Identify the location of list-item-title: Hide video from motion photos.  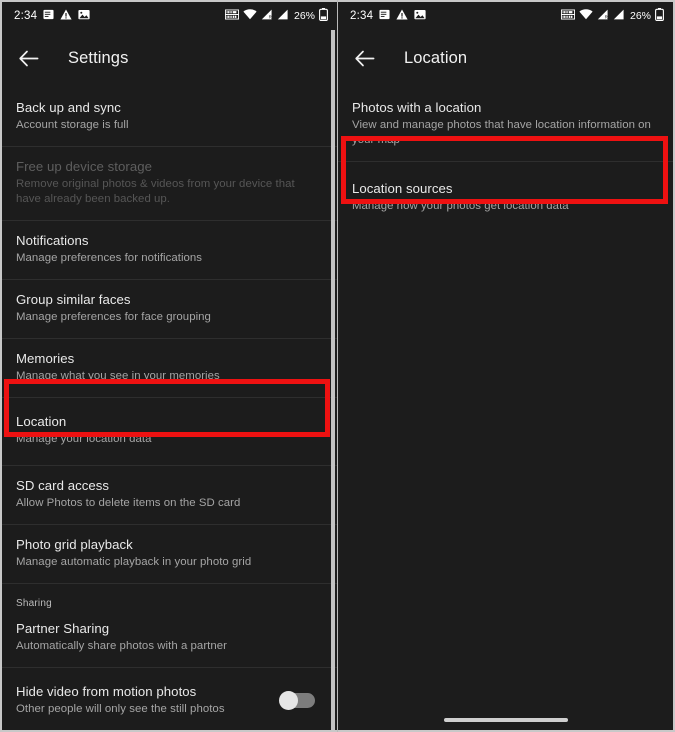
(106, 691).